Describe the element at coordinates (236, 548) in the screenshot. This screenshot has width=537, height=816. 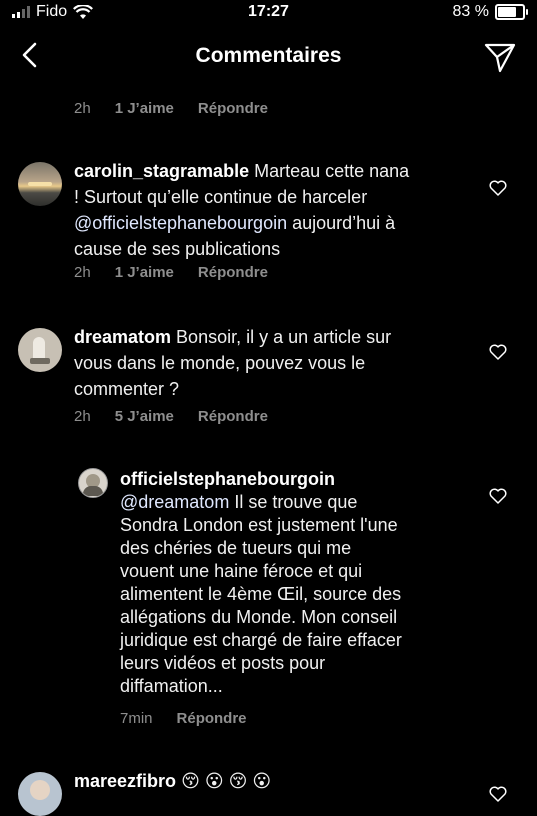
I see `comment-line: des chéries de tueurs qui me` at that location.